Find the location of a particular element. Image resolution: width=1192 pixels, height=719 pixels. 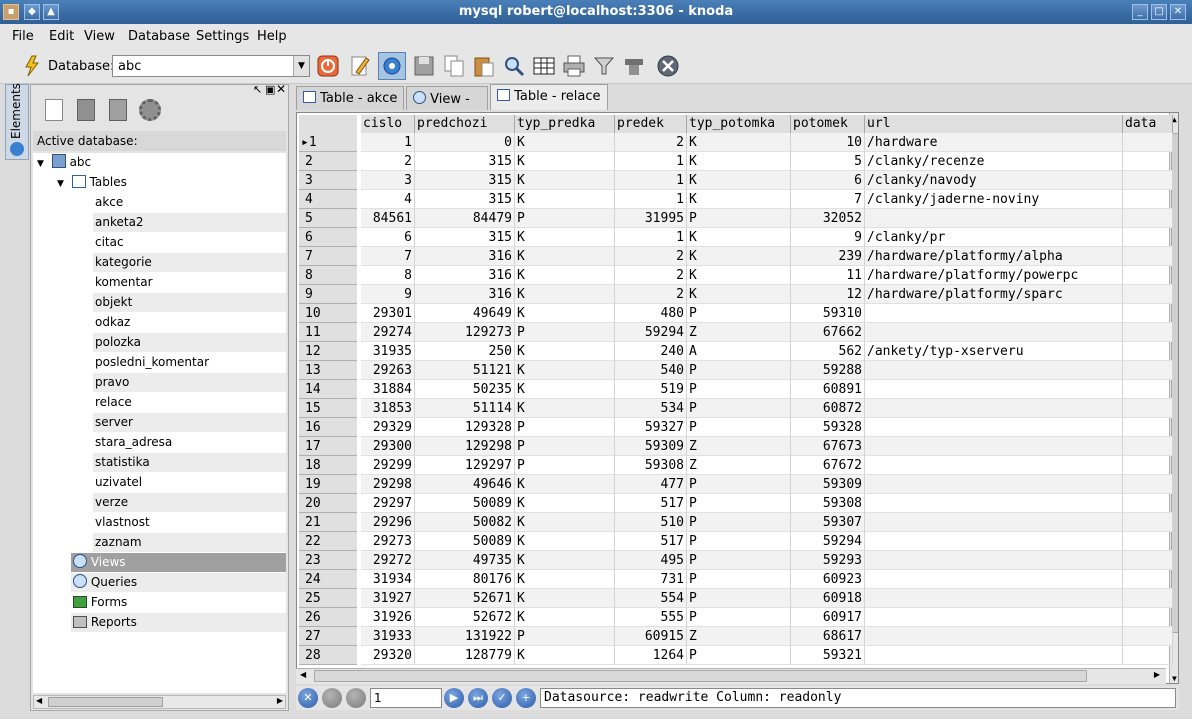

table-cell: 7 is located at coordinates (828, 199).